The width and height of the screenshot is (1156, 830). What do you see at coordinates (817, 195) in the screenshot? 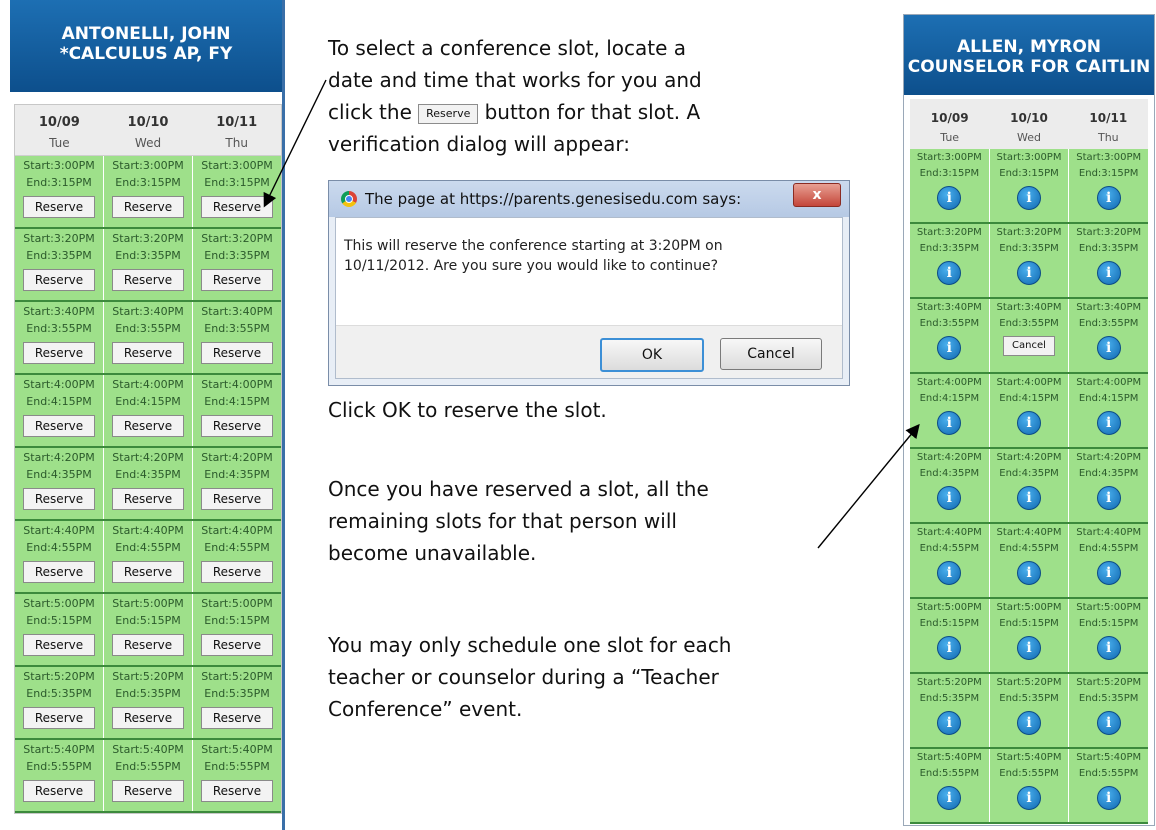
I see `close-button: x` at bounding box center [817, 195].